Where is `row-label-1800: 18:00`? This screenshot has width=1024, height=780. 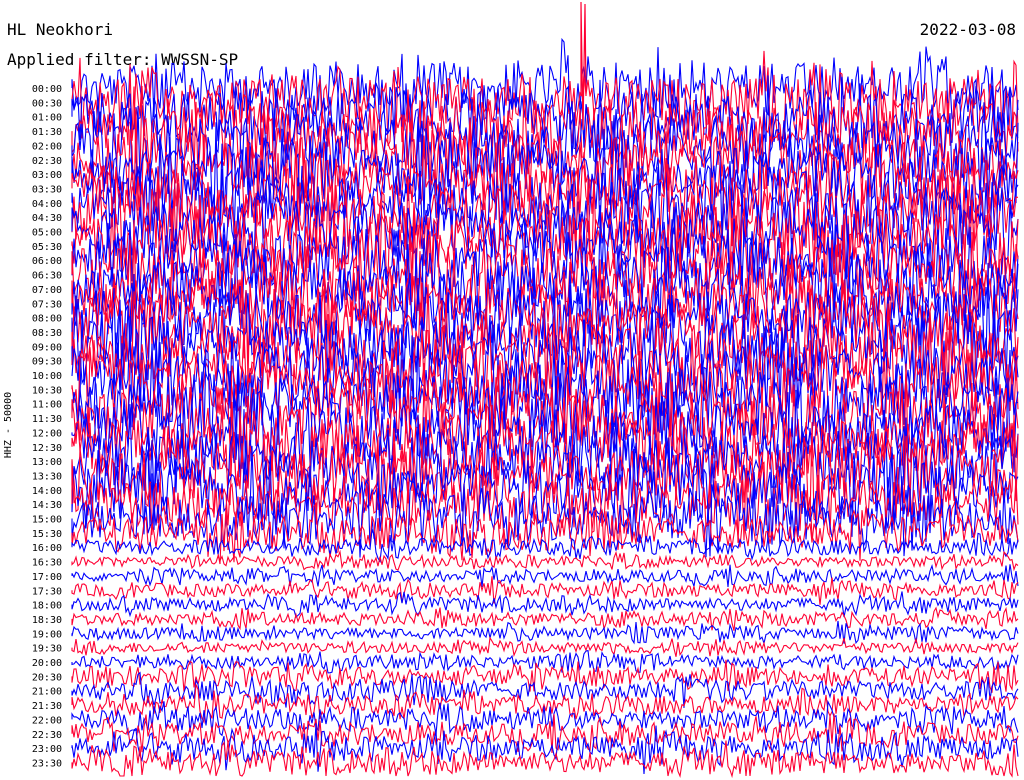 row-label-1800: 18:00 is located at coordinates (47, 606).